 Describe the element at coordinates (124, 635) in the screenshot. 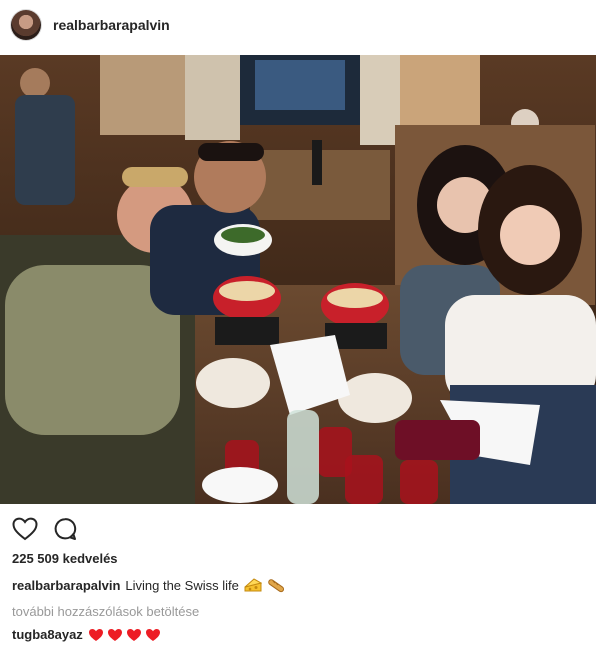

I see `comment-hearts` at that location.